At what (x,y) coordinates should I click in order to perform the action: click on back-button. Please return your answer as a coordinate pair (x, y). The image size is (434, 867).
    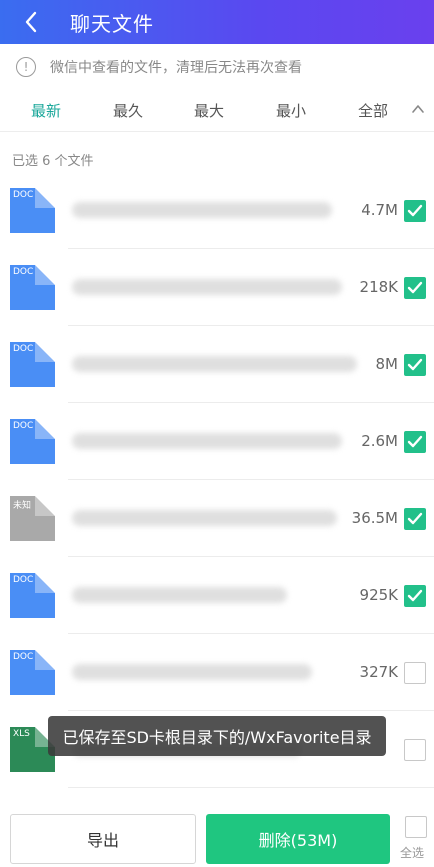
    Looking at the image, I should click on (35, 22).